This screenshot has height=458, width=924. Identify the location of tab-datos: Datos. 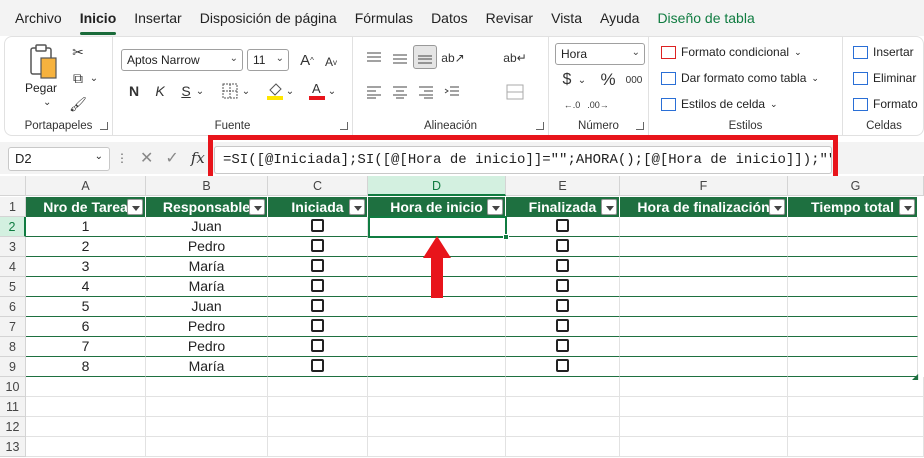
(449, 18).